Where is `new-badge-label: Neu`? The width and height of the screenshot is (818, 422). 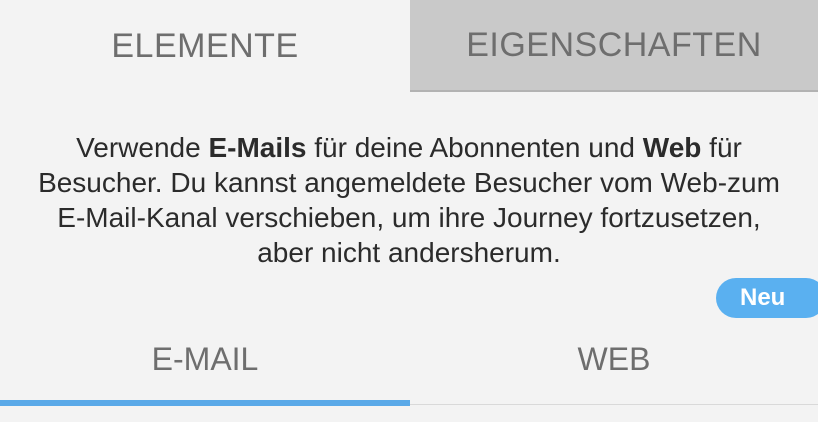 new-badge-label: Neu is located at coordinates (763, 297).